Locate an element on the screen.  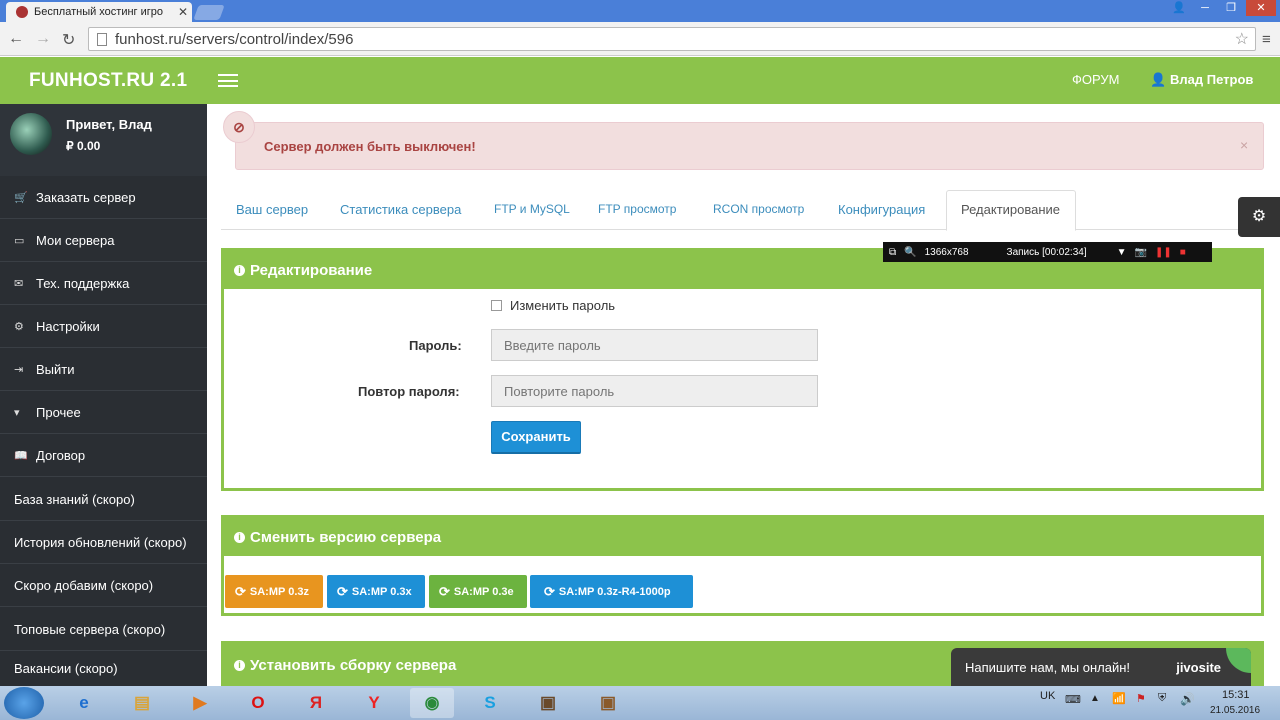
close-window-icon: ✕ is located at coordinates (1261, 8).